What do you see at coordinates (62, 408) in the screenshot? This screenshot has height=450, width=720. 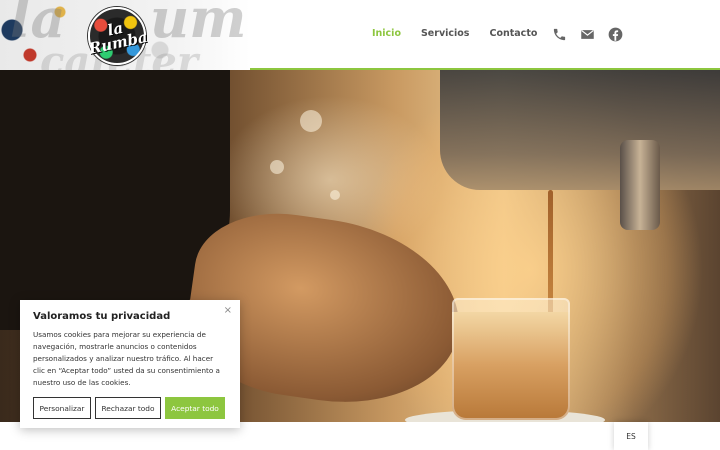 I see `customize-button: Personalizar` at bounding box center [62, 408].